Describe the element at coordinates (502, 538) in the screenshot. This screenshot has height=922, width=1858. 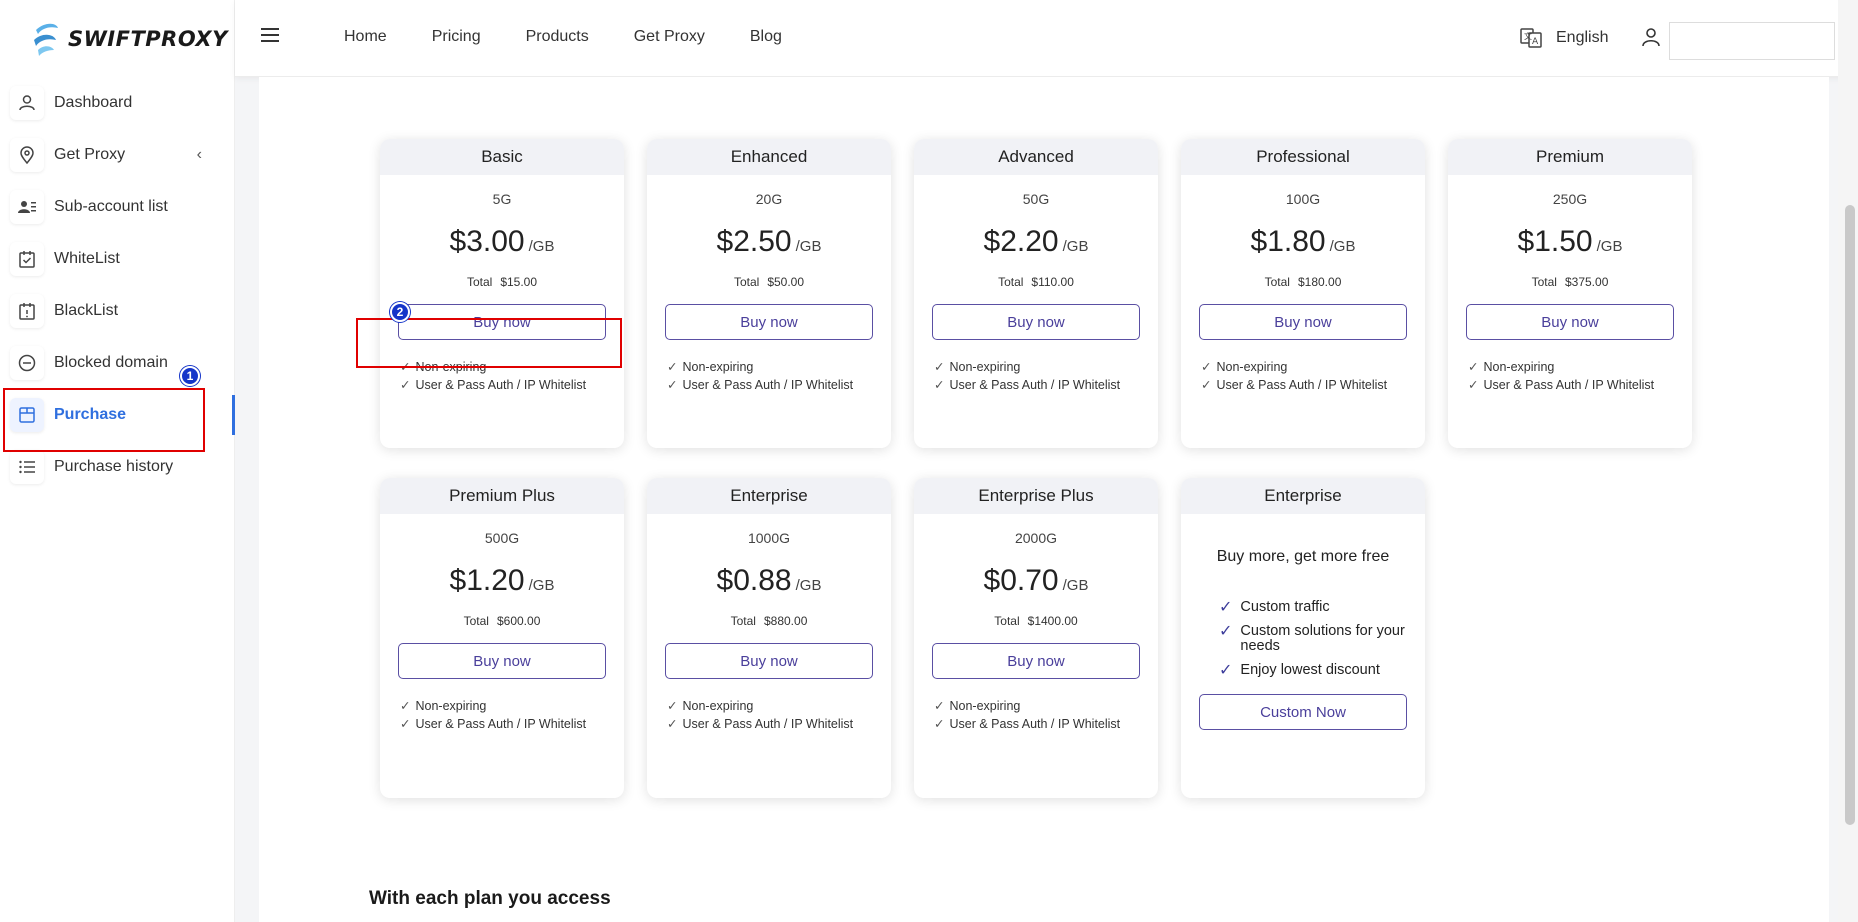
I see `plan-traffic: 500G` at that location.